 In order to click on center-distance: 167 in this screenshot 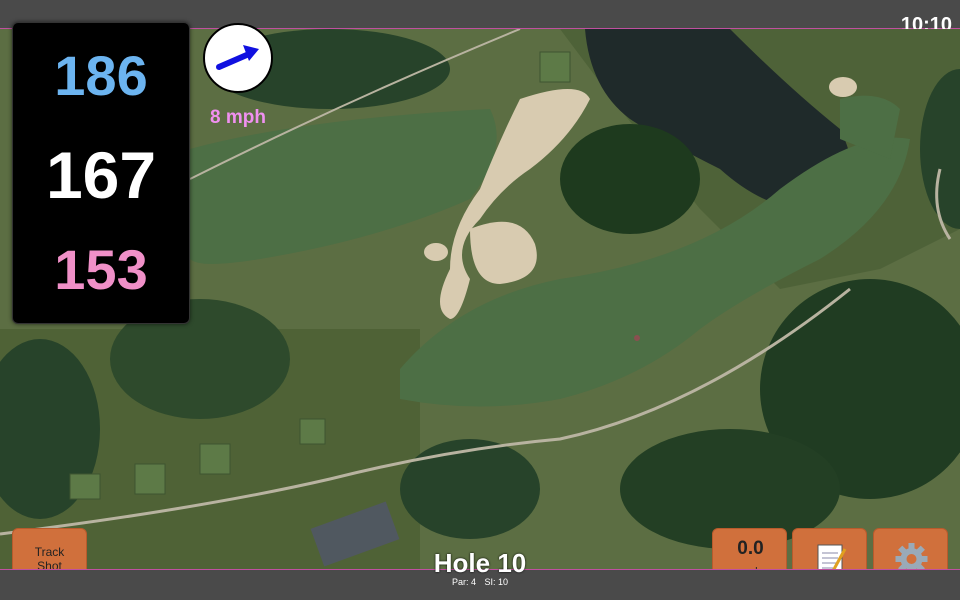, I will do `click(101, 175)`.